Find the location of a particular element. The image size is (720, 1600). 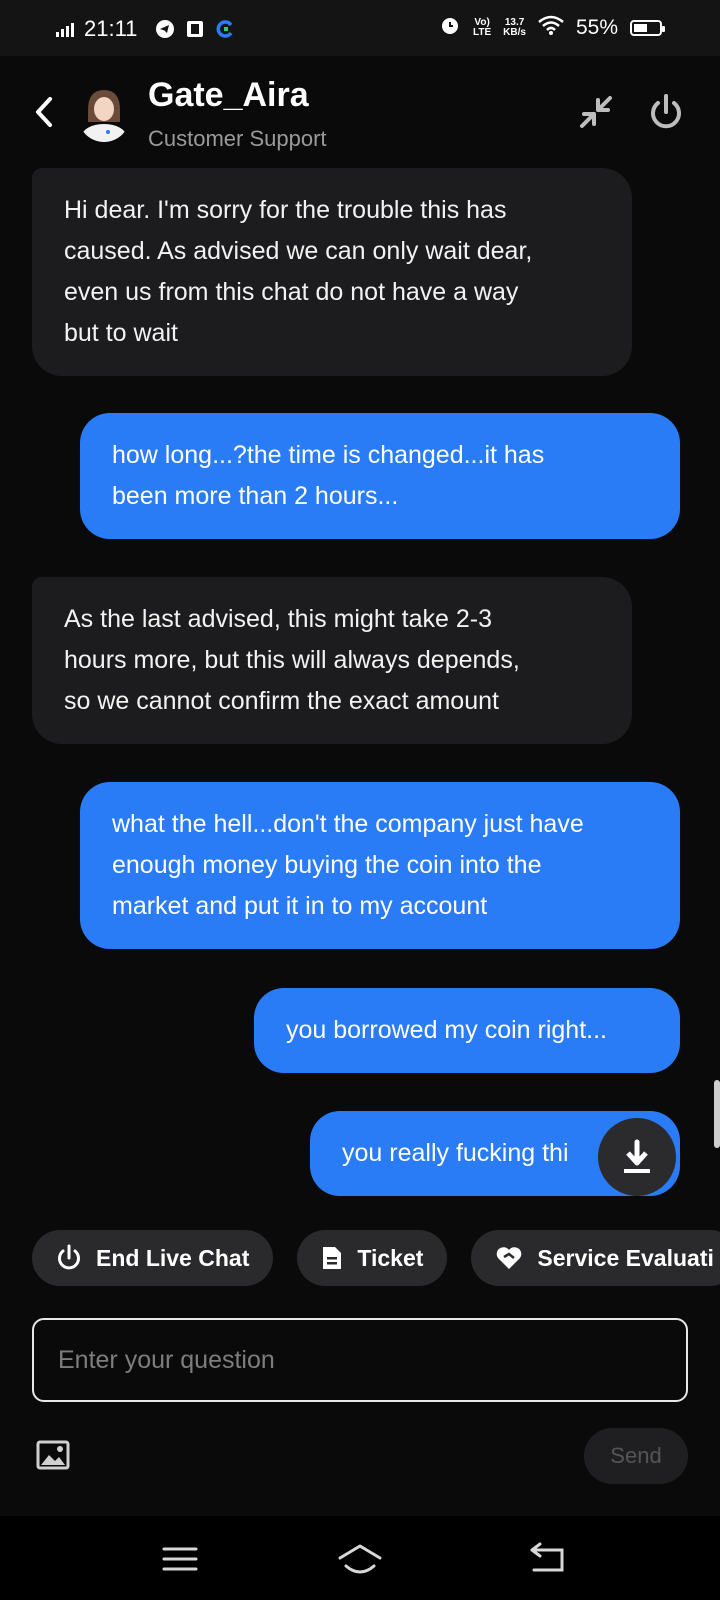

back-nav-icon is located at coordinates (548, 1559).